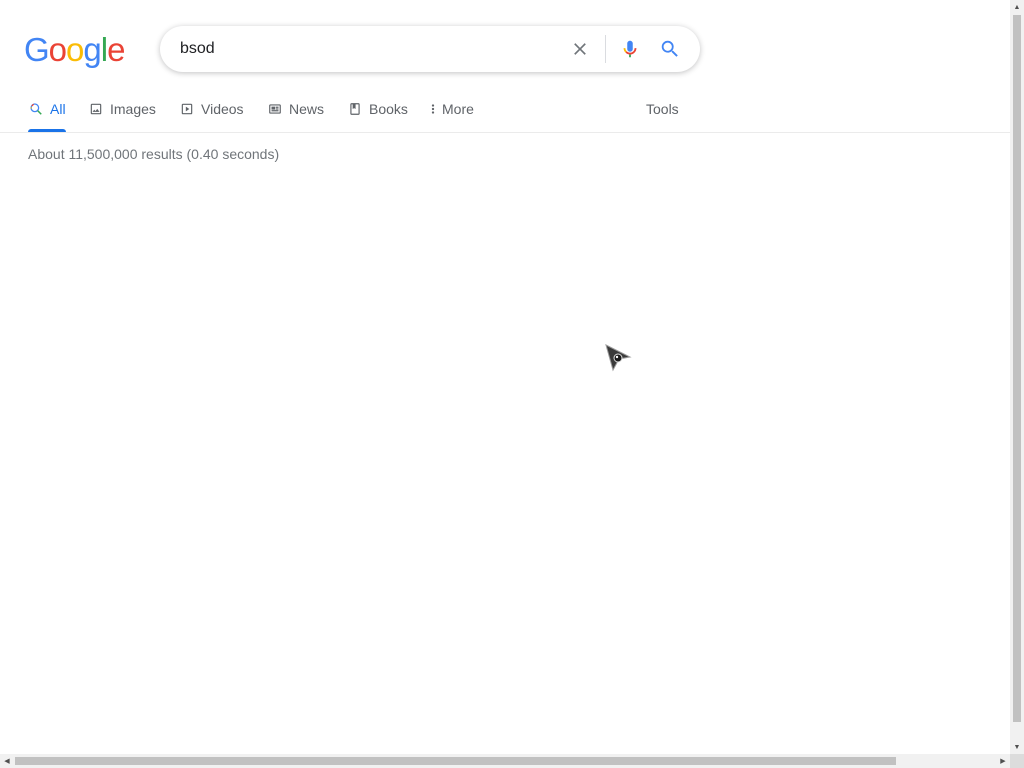 This screenshot has height=768, width=1024. I want to click on tools-button: Tools, so click(662, 114).